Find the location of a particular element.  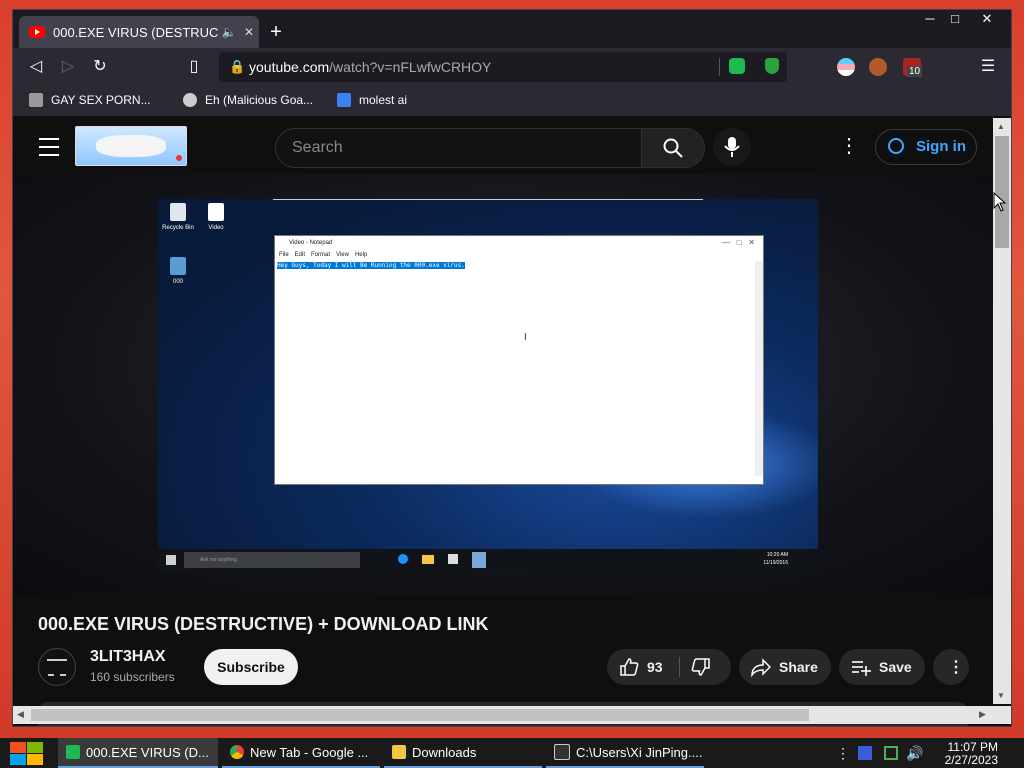

doodle-figure is located at coordinates (131, 146).